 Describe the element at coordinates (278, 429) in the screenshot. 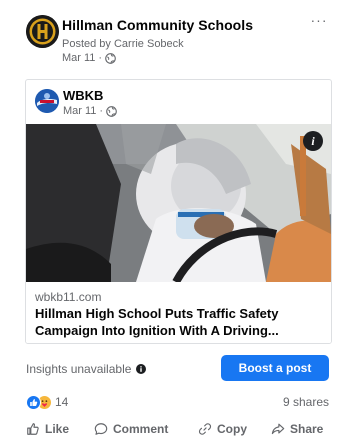

I see `share-arrow-icon` at that location.